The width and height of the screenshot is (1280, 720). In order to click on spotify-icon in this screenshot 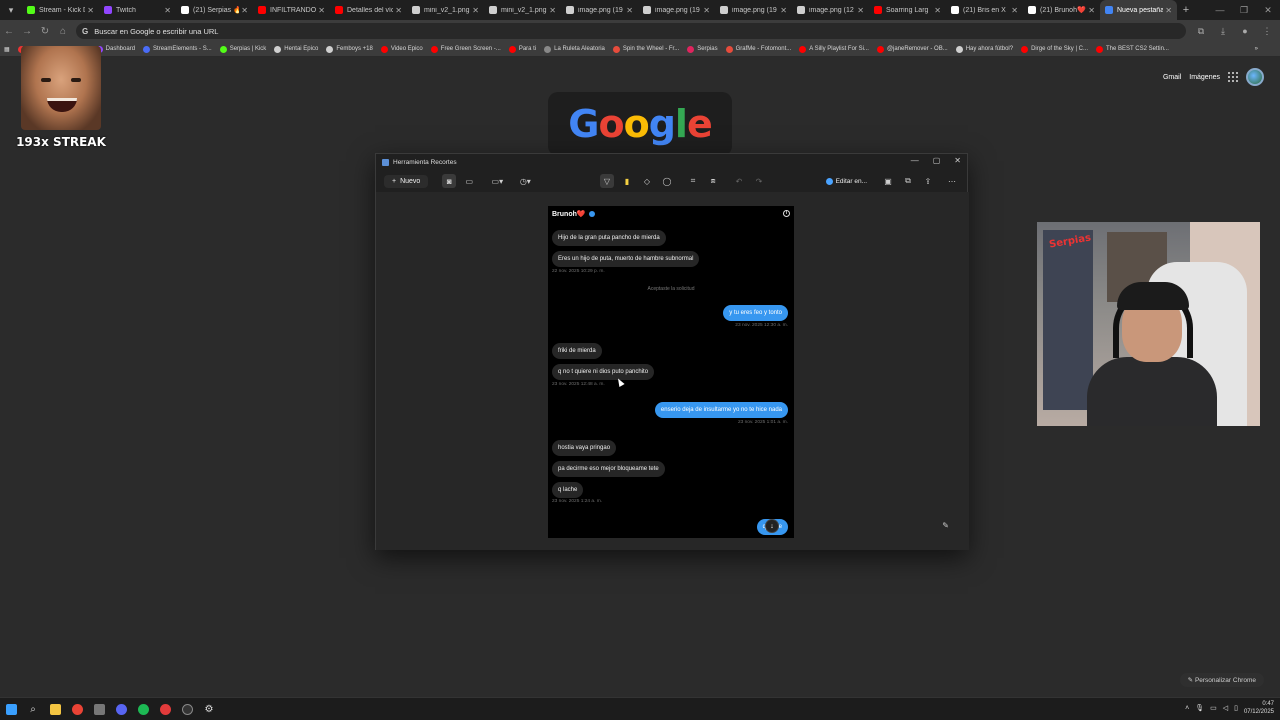, I will do `click(143, 709)`.